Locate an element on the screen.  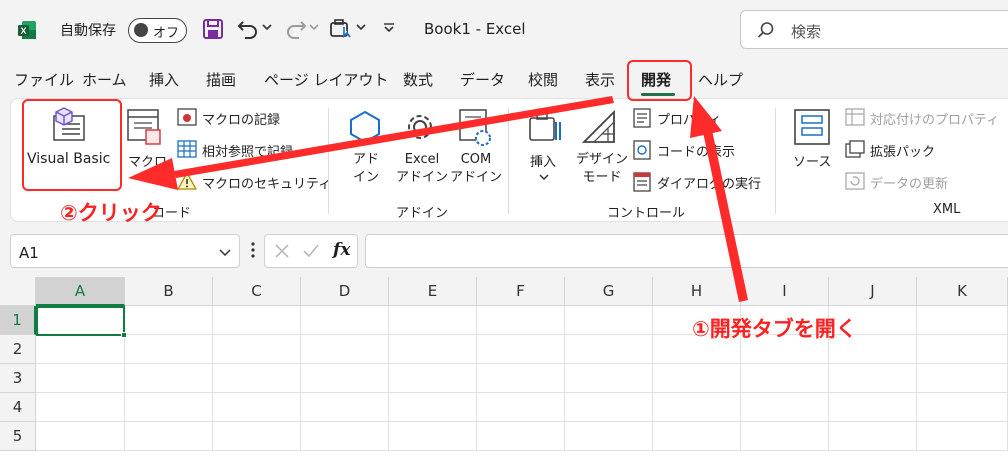
column-header: G is located at coordinates (609, 291).